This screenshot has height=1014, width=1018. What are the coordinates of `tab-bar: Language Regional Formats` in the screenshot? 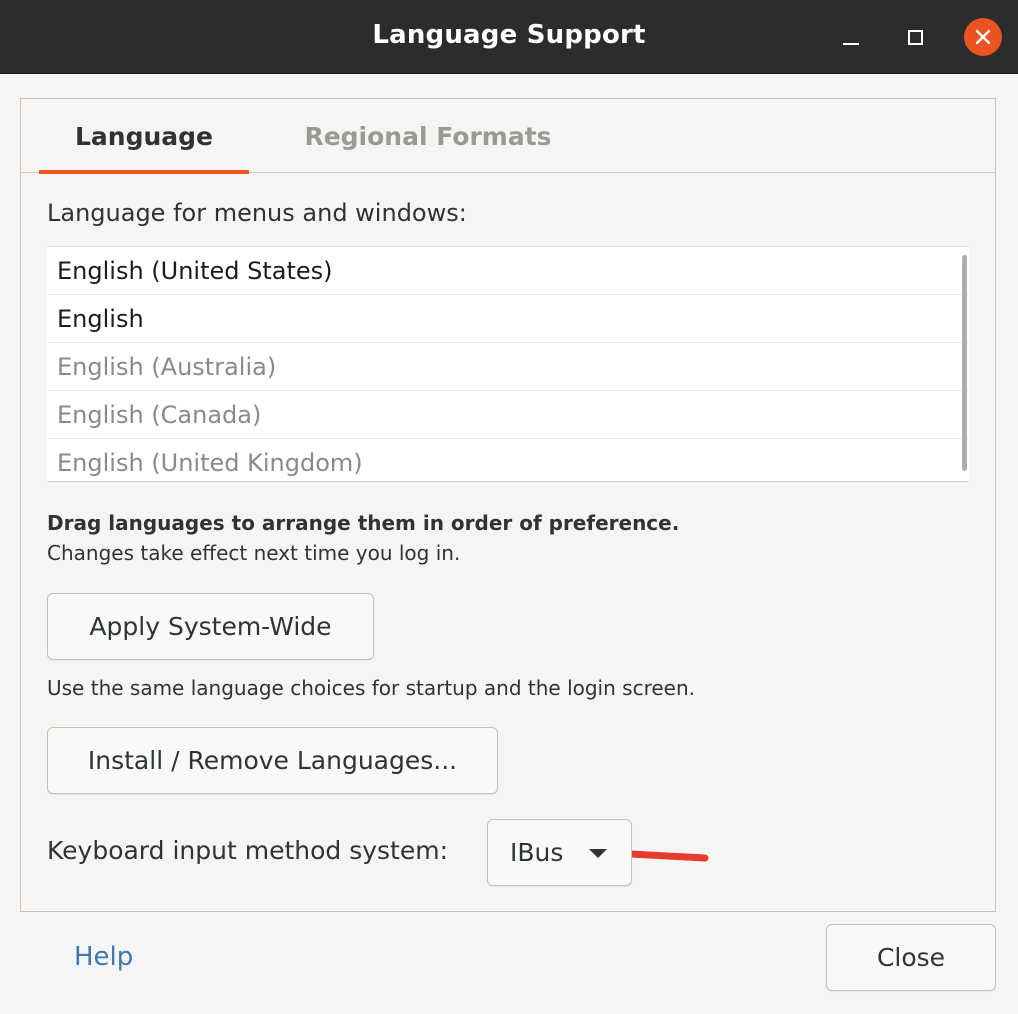 It's located at (508, 136).